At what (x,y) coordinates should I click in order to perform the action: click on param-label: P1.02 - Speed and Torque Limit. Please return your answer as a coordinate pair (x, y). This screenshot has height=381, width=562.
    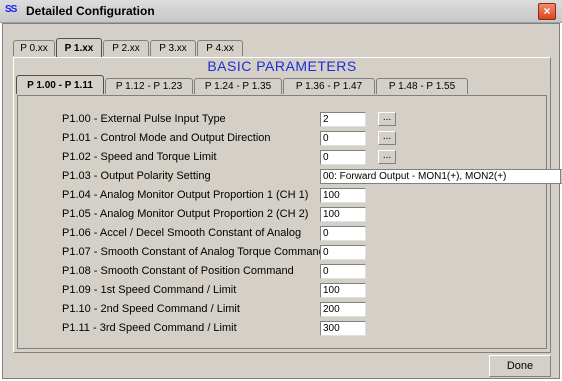
    Looking at the image, I should click on (139, 157).